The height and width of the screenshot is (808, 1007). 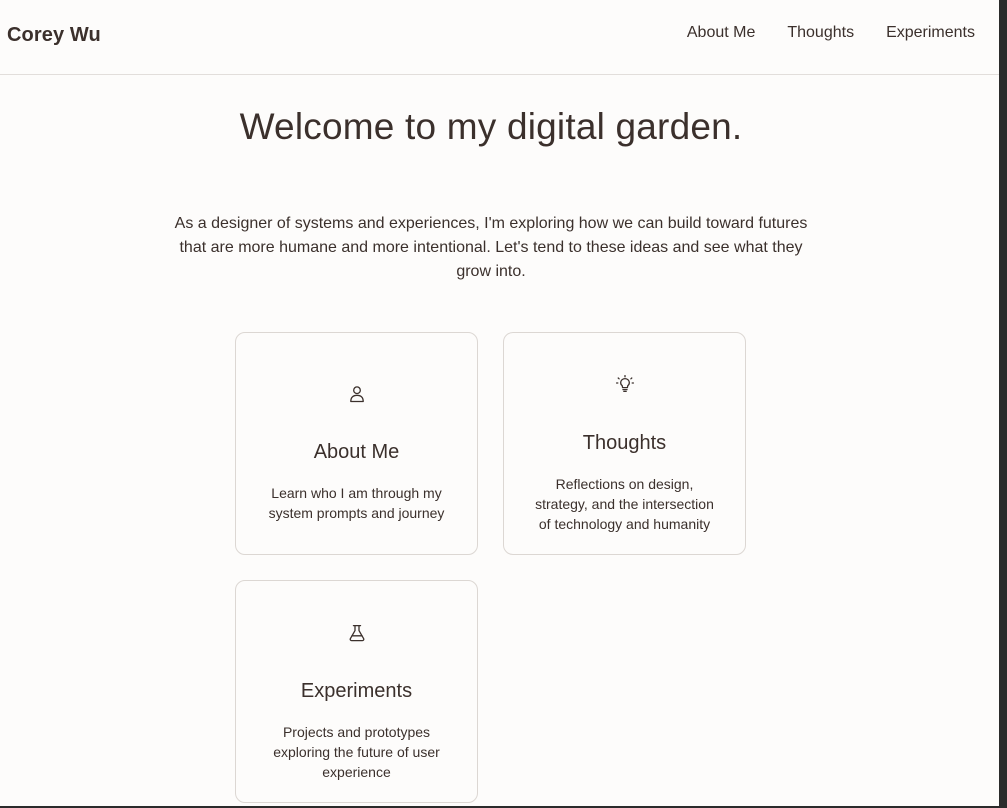 What do you see at coordinates (491, 126) in the screenshot?
I see `page-title: Welcome to my digital garden.` at bounding box center [491, 126].